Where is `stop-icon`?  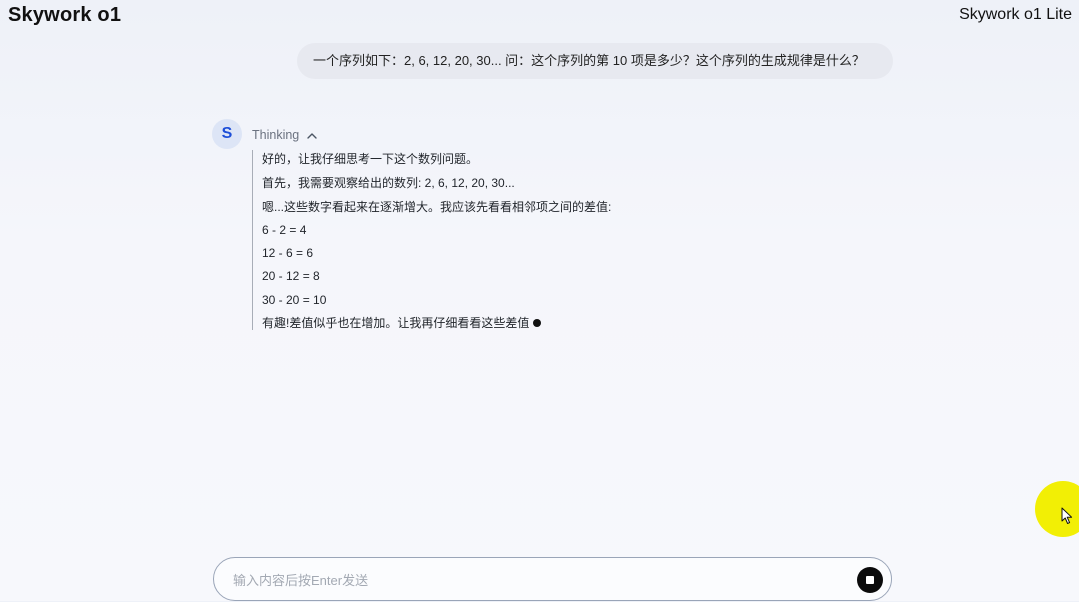 stop-icon is located at coordinates (870, 580).